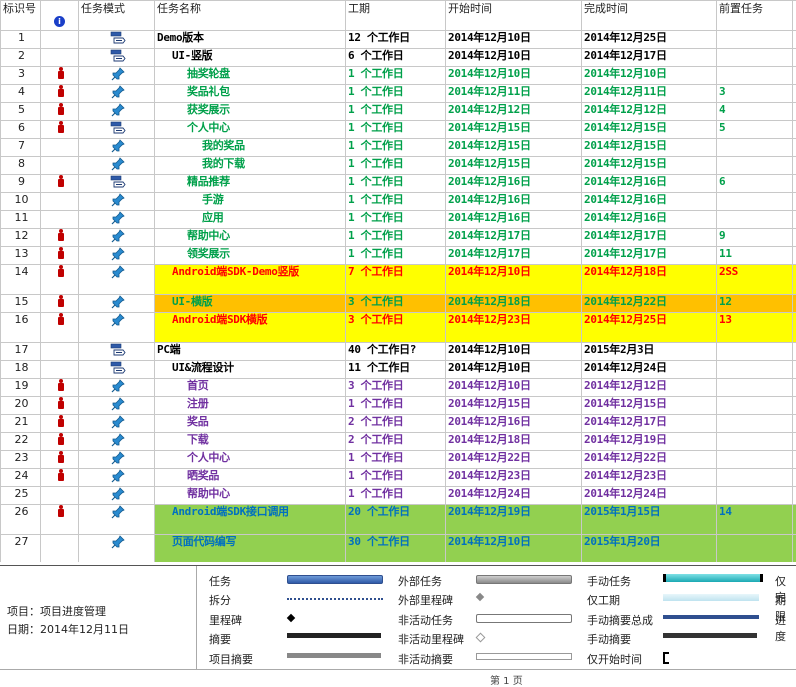  Describe the element at coordinates (755, 94) in the screenshot. I see `predecessor-cell: 3` at that location.